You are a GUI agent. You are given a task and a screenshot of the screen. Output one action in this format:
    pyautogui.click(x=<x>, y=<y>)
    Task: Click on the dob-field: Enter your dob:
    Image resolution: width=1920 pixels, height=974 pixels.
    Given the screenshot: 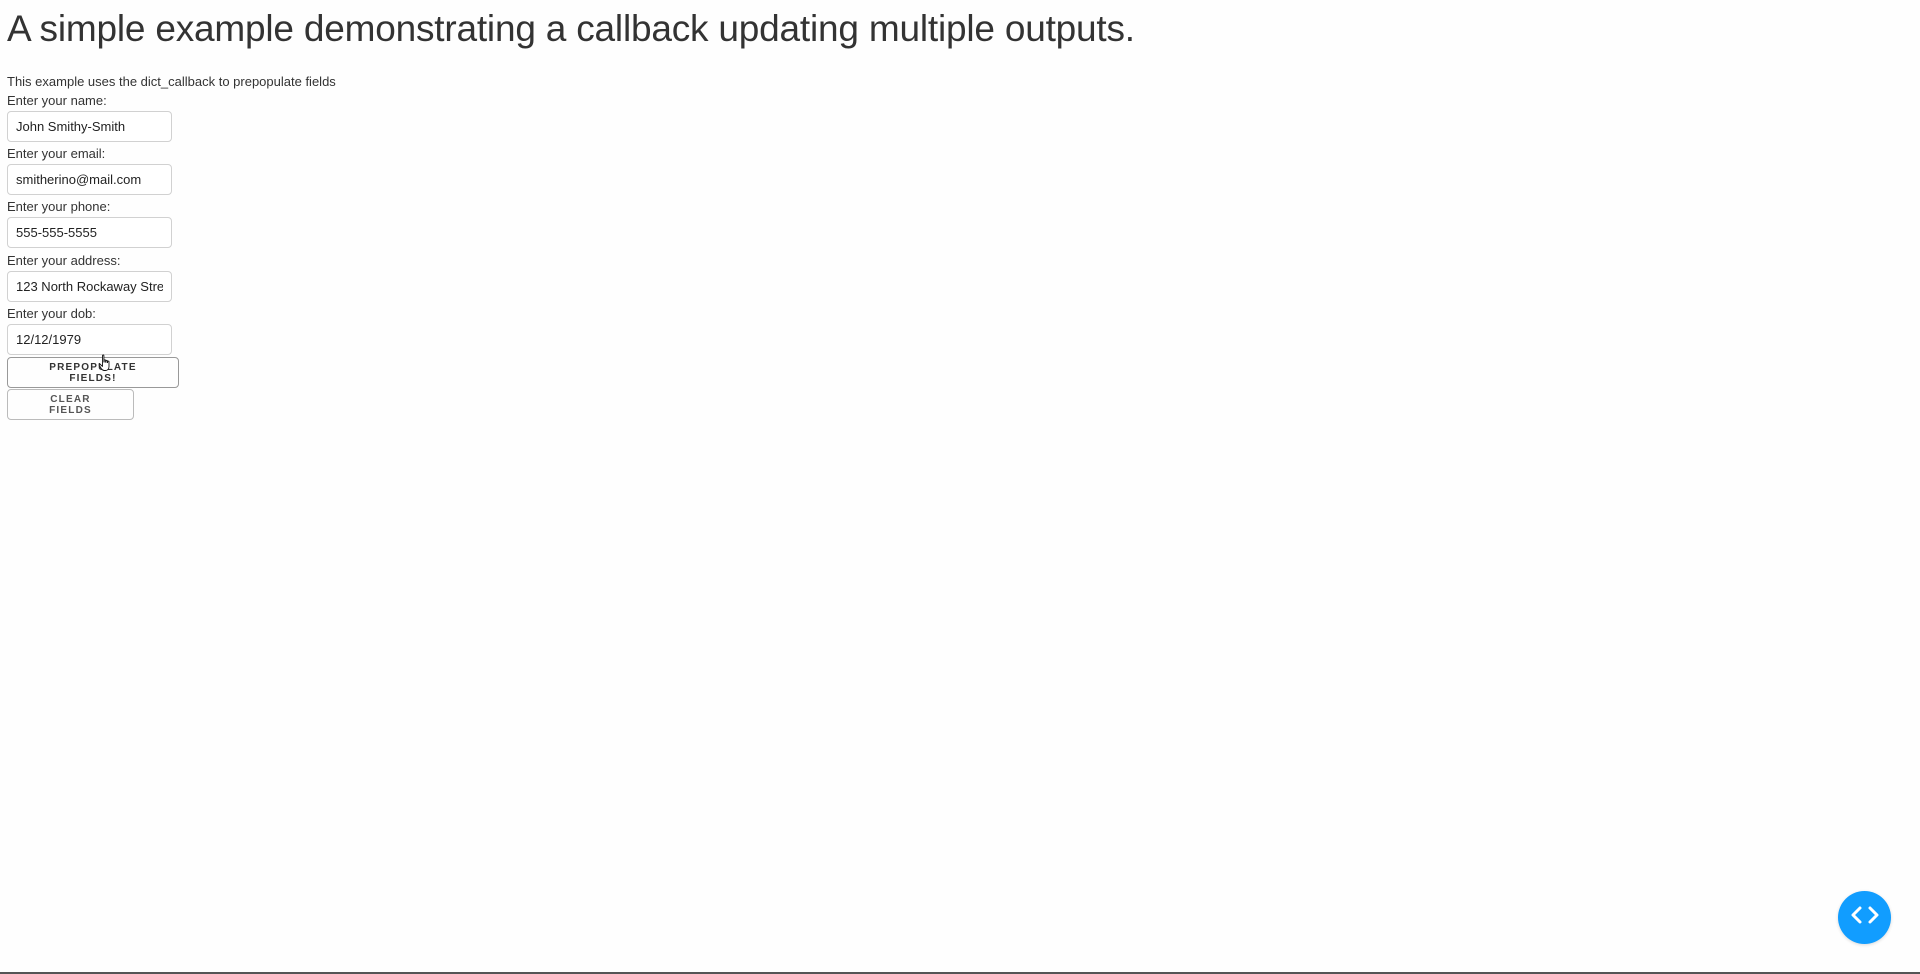 What is the action you would take?
    pyautogui.click(x=571, y=330)
    